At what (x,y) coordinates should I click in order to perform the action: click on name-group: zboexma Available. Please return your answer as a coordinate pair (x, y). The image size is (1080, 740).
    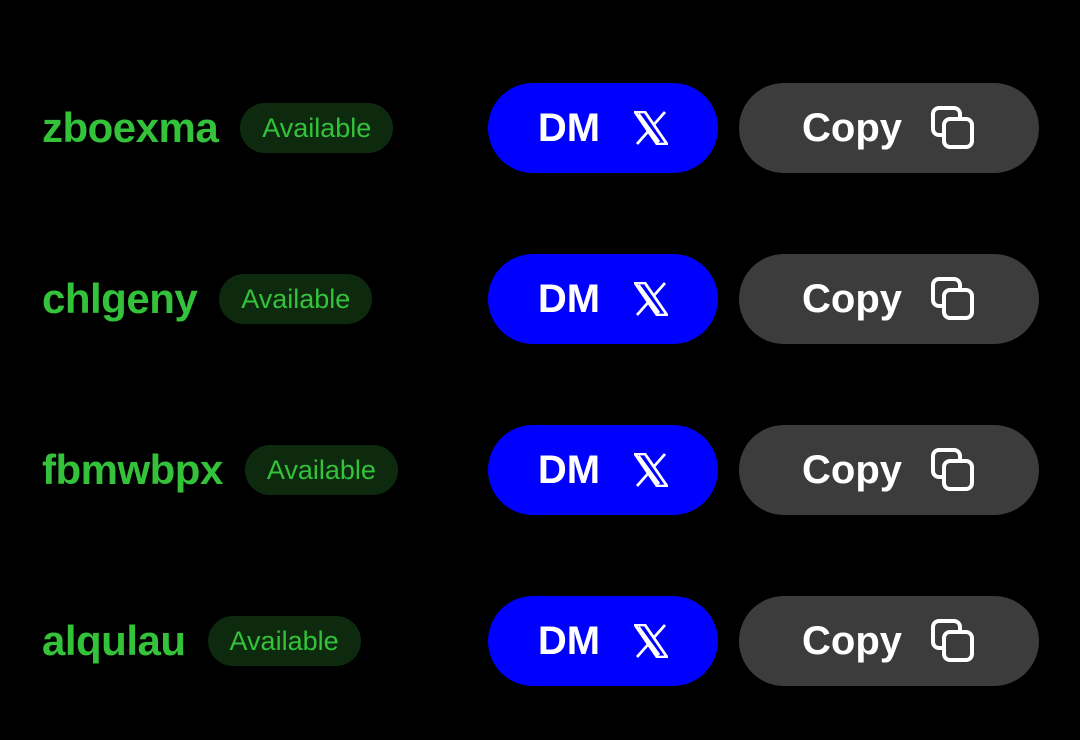
    Looking at the image, I should click on (218, 128).